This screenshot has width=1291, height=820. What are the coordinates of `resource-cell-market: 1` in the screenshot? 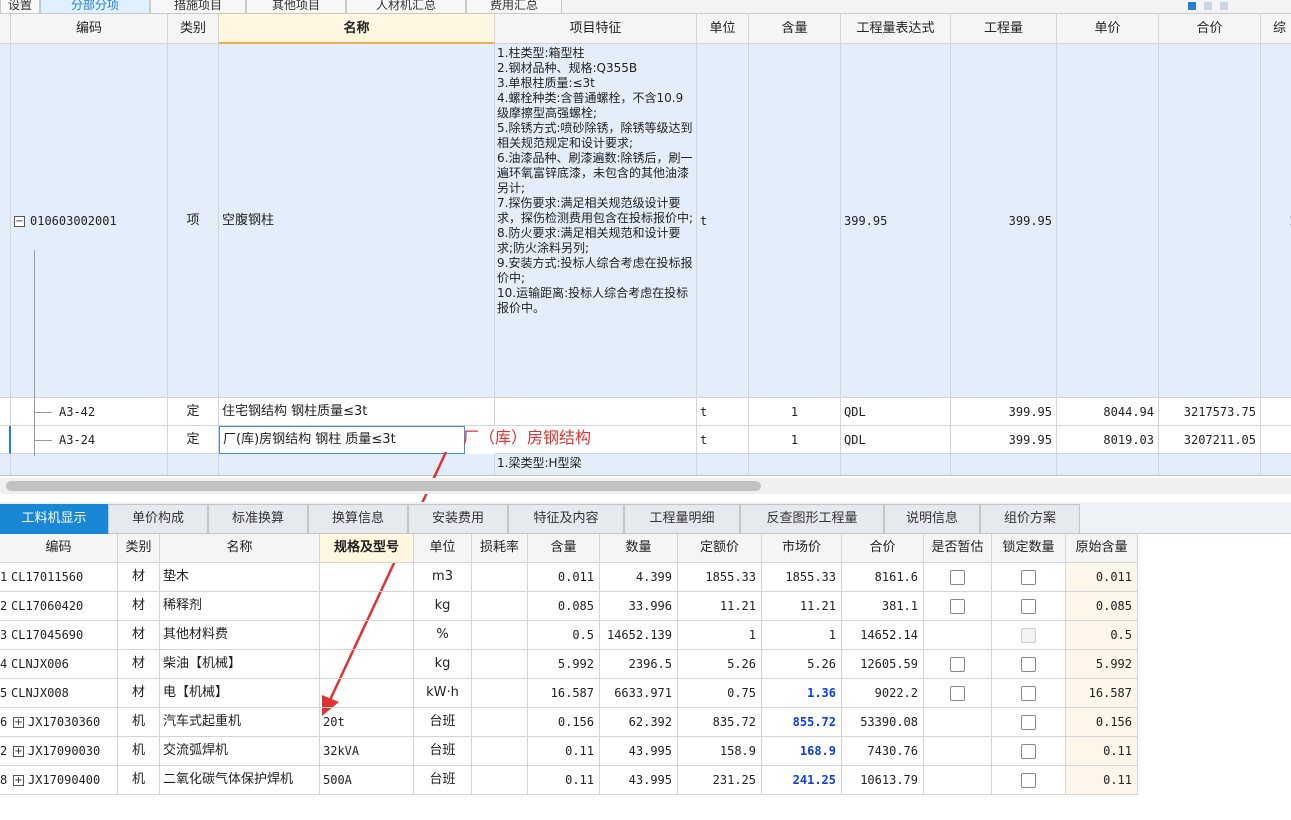 It's located at (802, 635).